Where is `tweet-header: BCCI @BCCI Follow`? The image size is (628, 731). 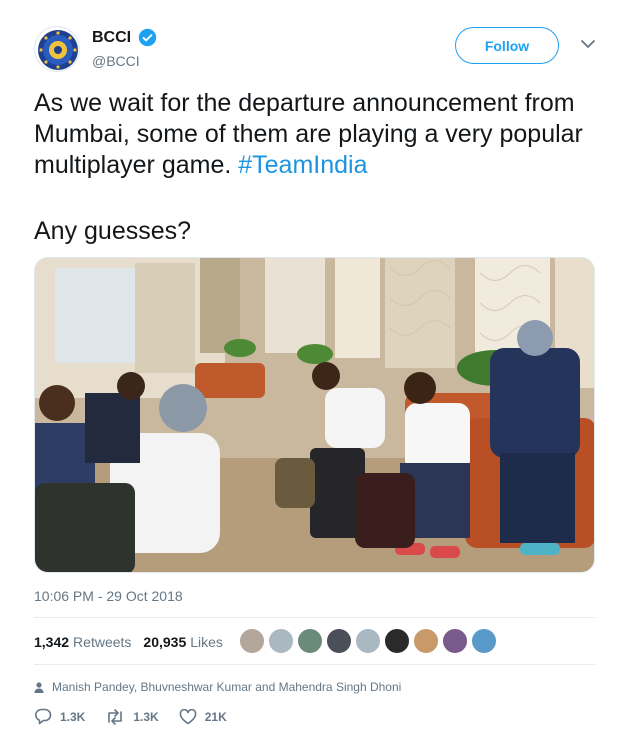
tweet-header: BCCI @BCCI Follow is located at coordinates (319, 49).